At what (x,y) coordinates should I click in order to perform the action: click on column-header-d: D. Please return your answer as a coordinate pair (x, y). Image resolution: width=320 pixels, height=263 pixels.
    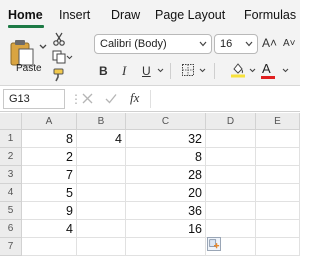
    Looking at the image, I should click on (231, 121).